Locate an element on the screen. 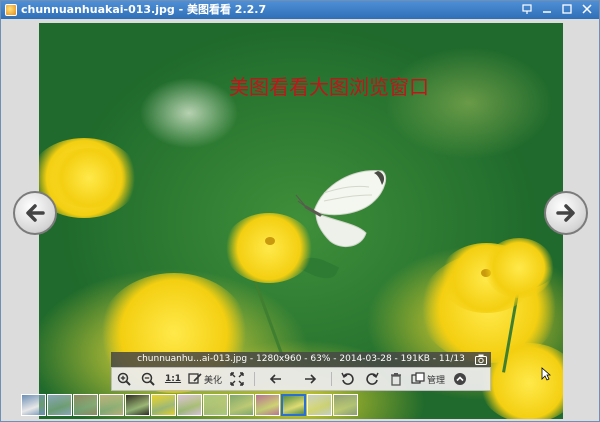 The width and height of the screenshot is (600, 422). next-button is located at coordinates (310, 379).